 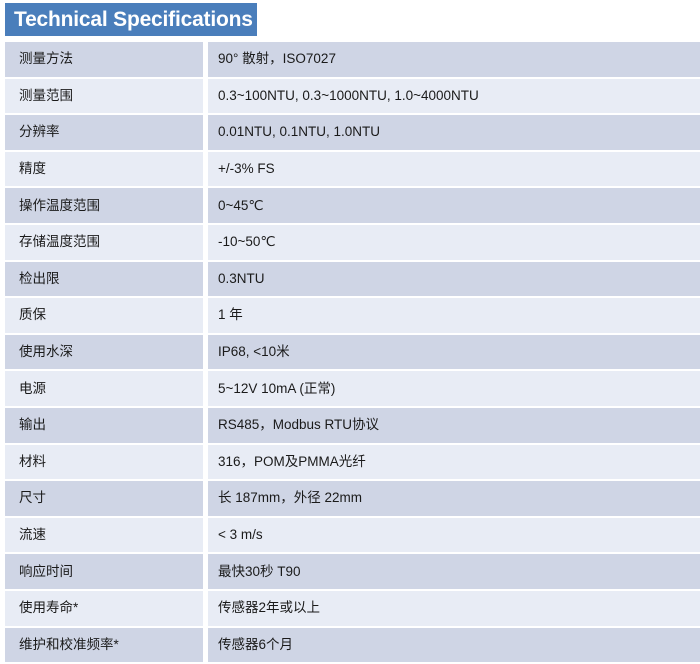 I want to click on spec-label: 精度, so click(x=104, y=169).